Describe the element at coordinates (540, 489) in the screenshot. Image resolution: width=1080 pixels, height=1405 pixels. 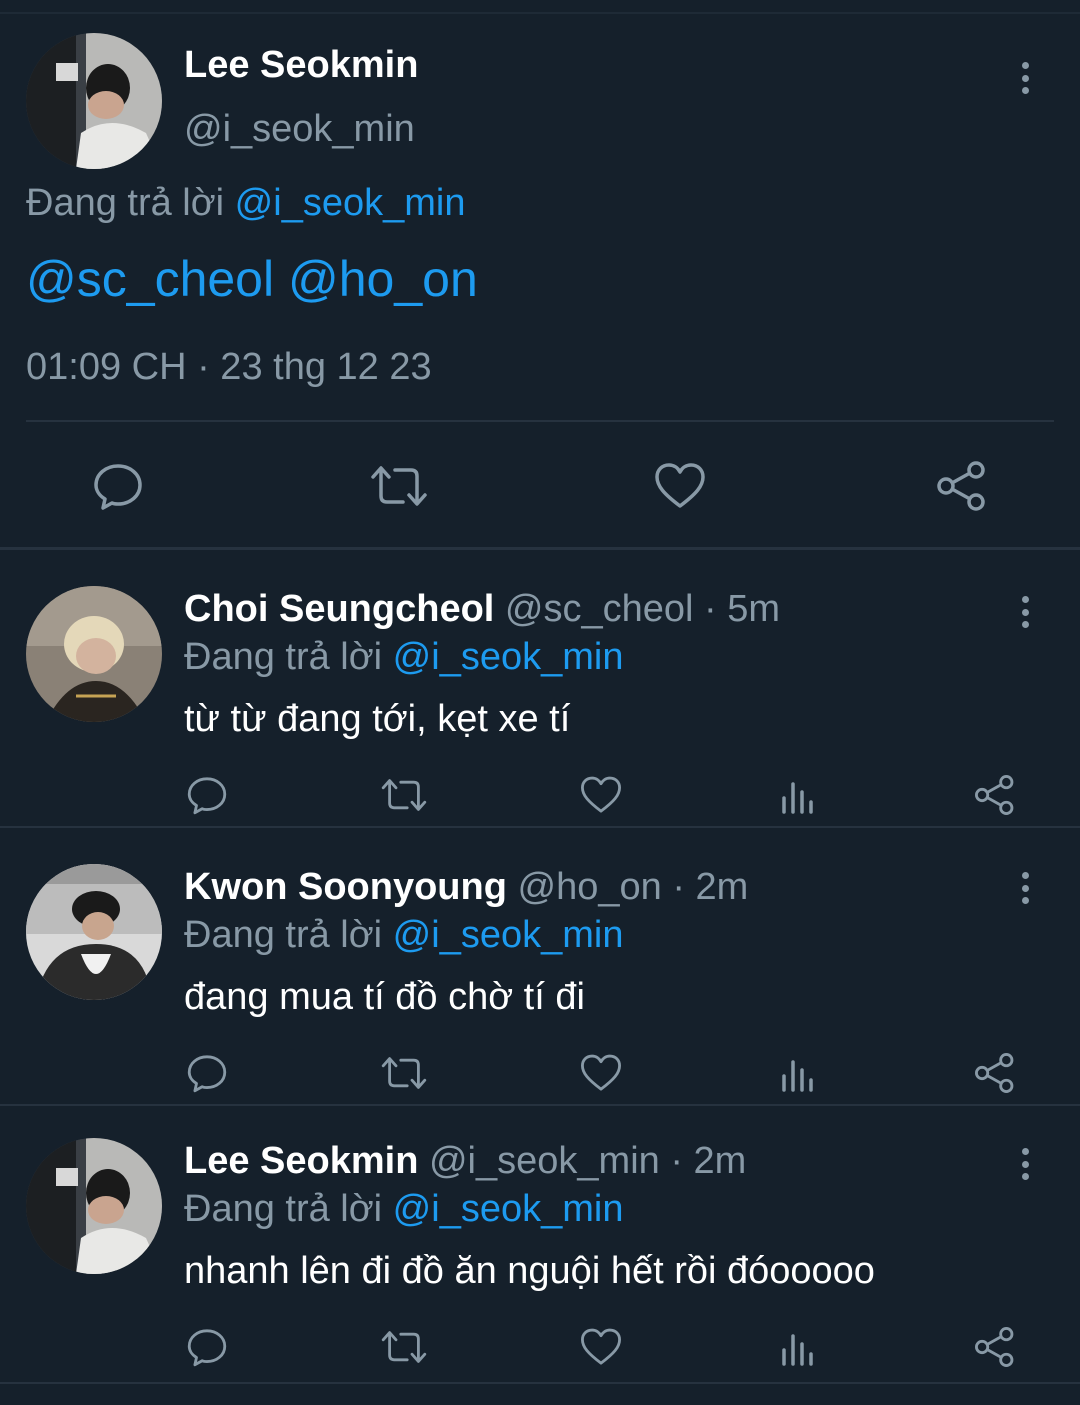
I see `tweet-actions` at that location.